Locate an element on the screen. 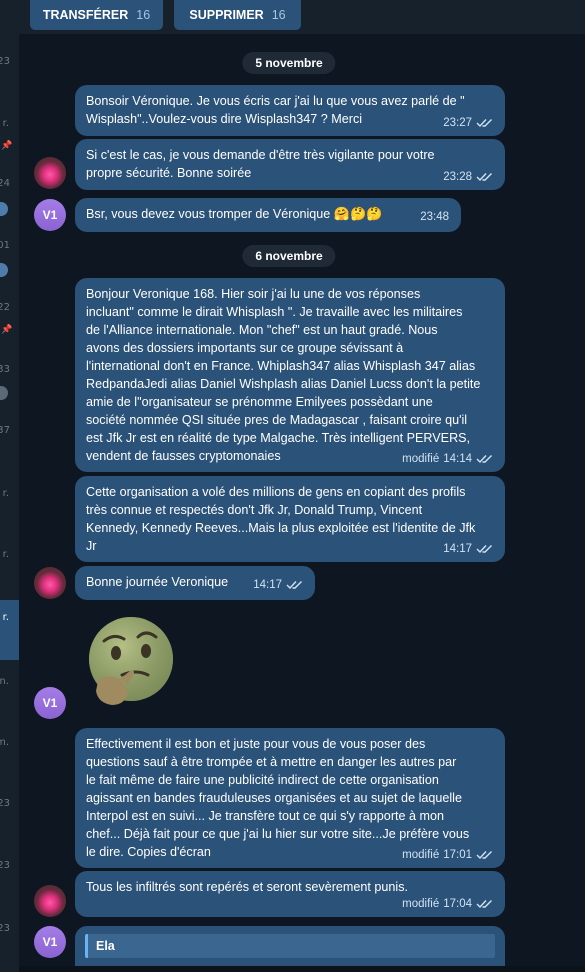 The width and height of the screenshot is (585, 972). message-time: 23:27 is located at coordinates (457, 123).